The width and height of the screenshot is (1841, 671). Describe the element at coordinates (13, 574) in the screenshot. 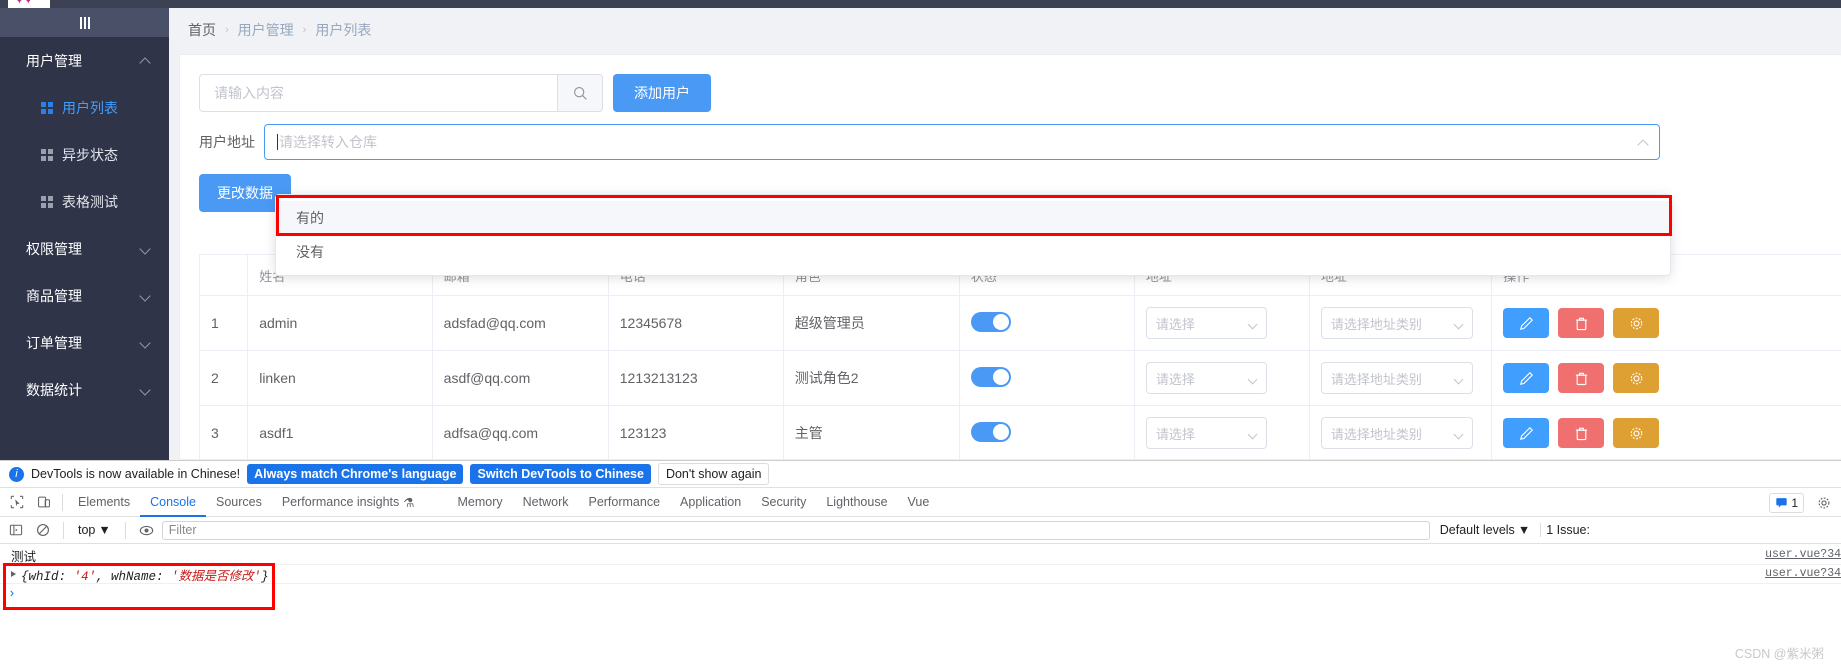

I see `expand-triangle-icon` at that location.